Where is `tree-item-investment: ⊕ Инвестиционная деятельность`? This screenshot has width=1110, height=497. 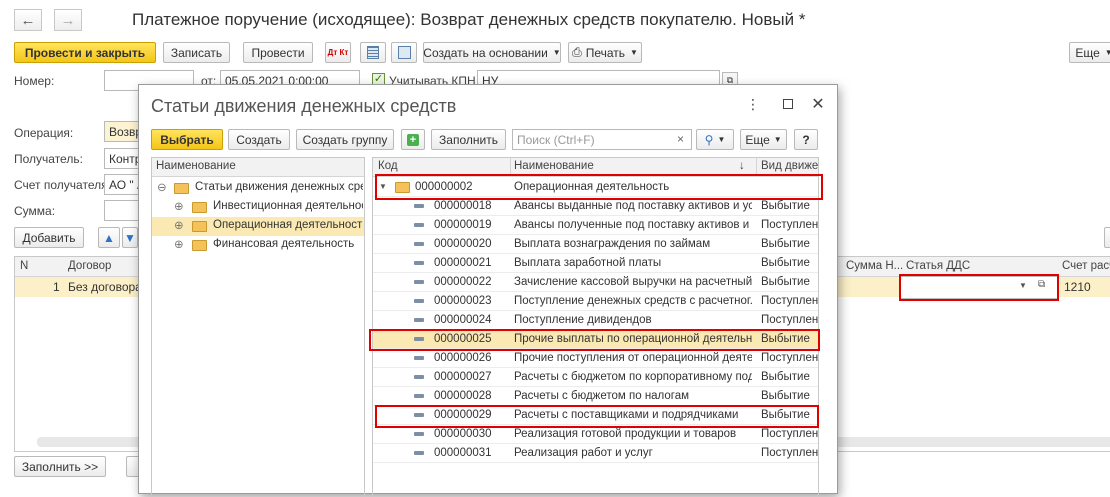 tree-item-investment: ⊕ Инвестиционная деятельность is located at coordinates (258, 207).